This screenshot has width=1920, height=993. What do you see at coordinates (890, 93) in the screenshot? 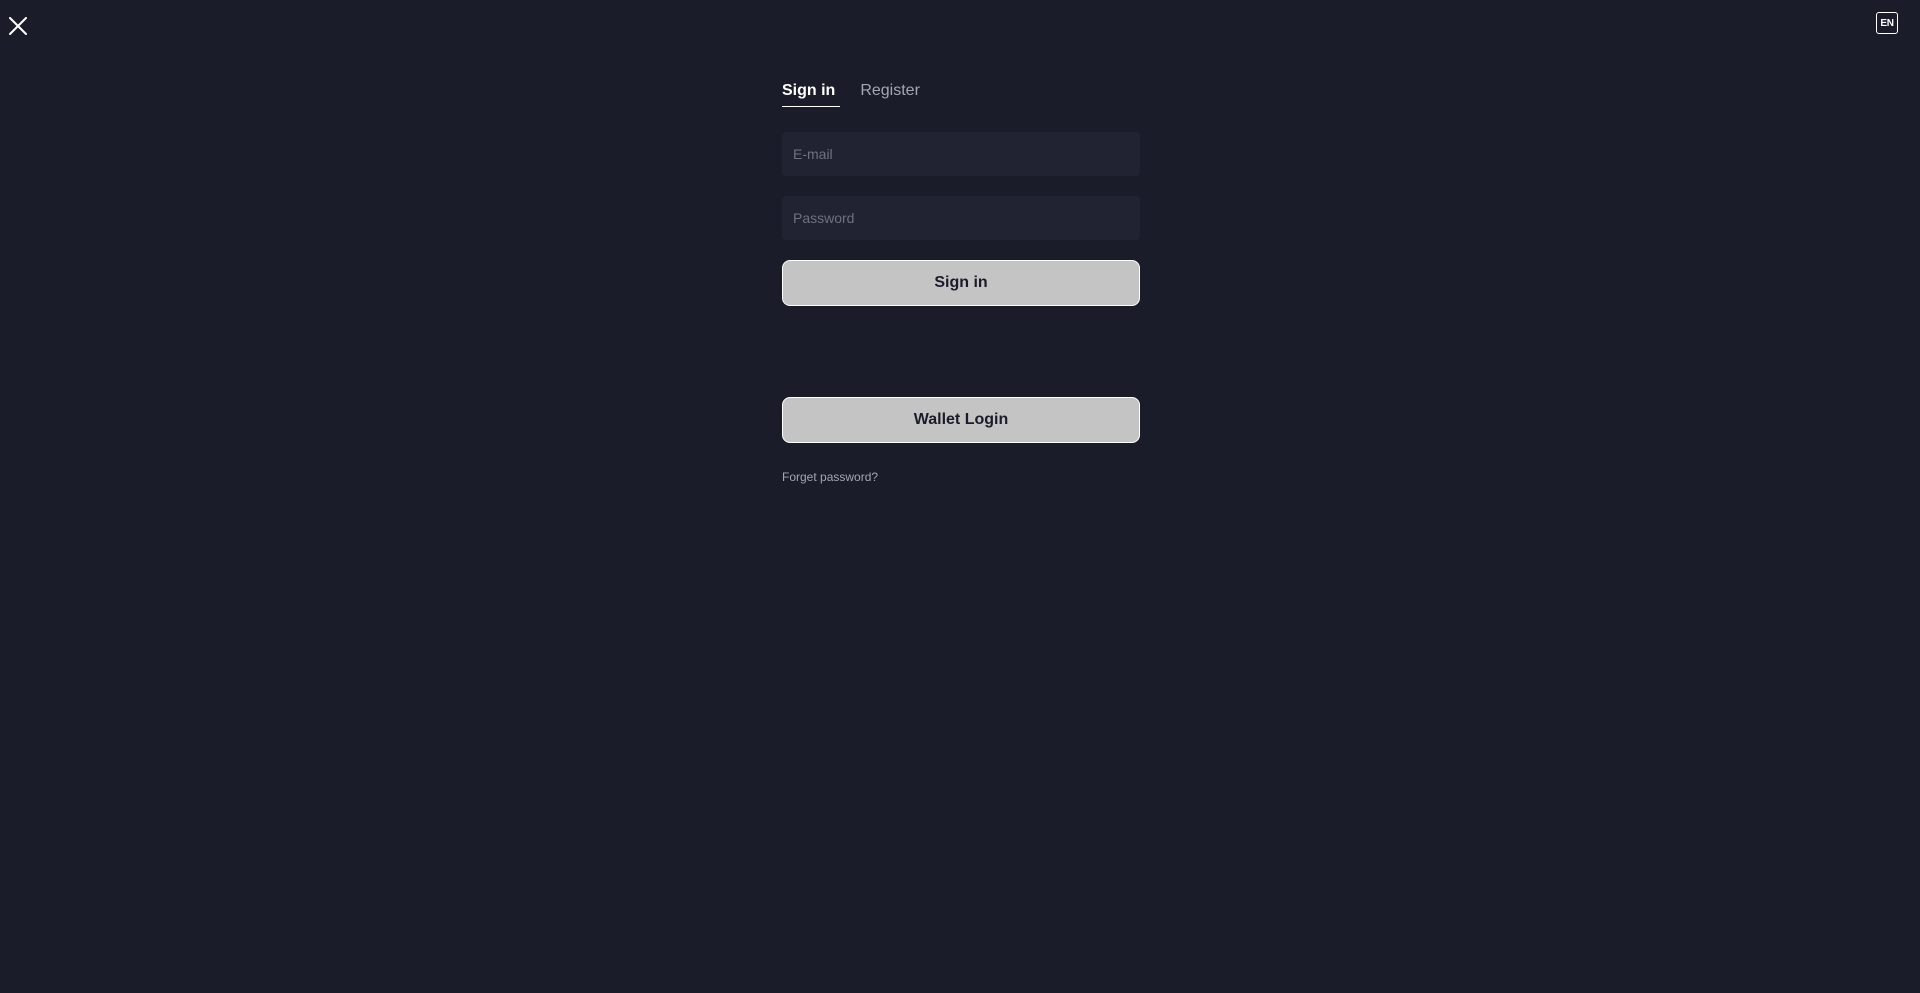
I see `tab-register: Register` at bounding box center [890, 93].